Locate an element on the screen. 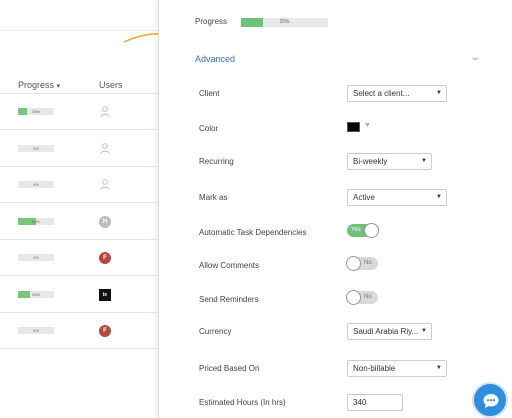  column-header-progress-label: Progress is located at coordinates (36, 85).